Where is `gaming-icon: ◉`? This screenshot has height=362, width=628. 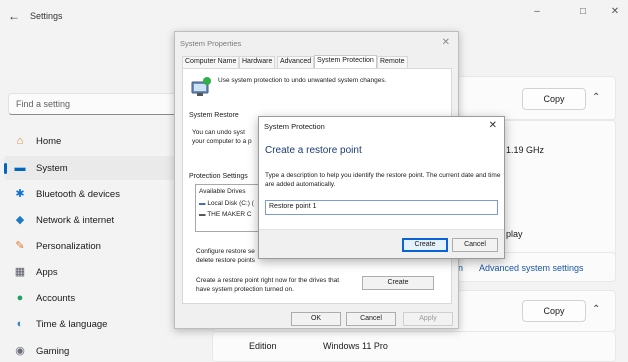 gaming-icon: ◉ is located at coordinates (20, 351).